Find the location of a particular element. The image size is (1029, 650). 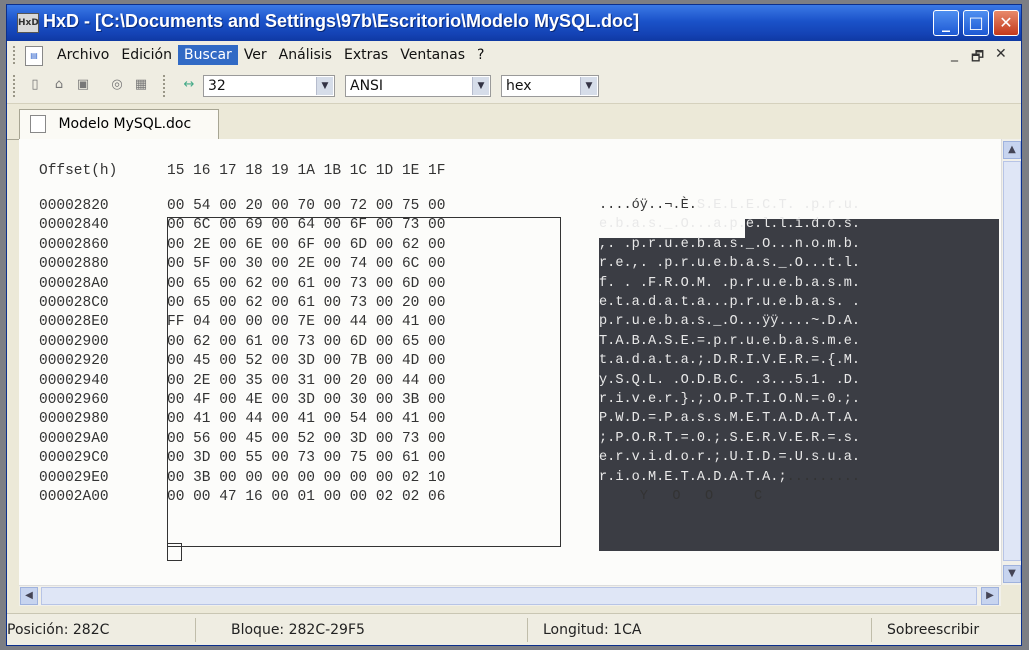

row-hex-bytes: 00 56 00 45 00 52 00 3D 00 73 00 is located at coordinates (306, 439).